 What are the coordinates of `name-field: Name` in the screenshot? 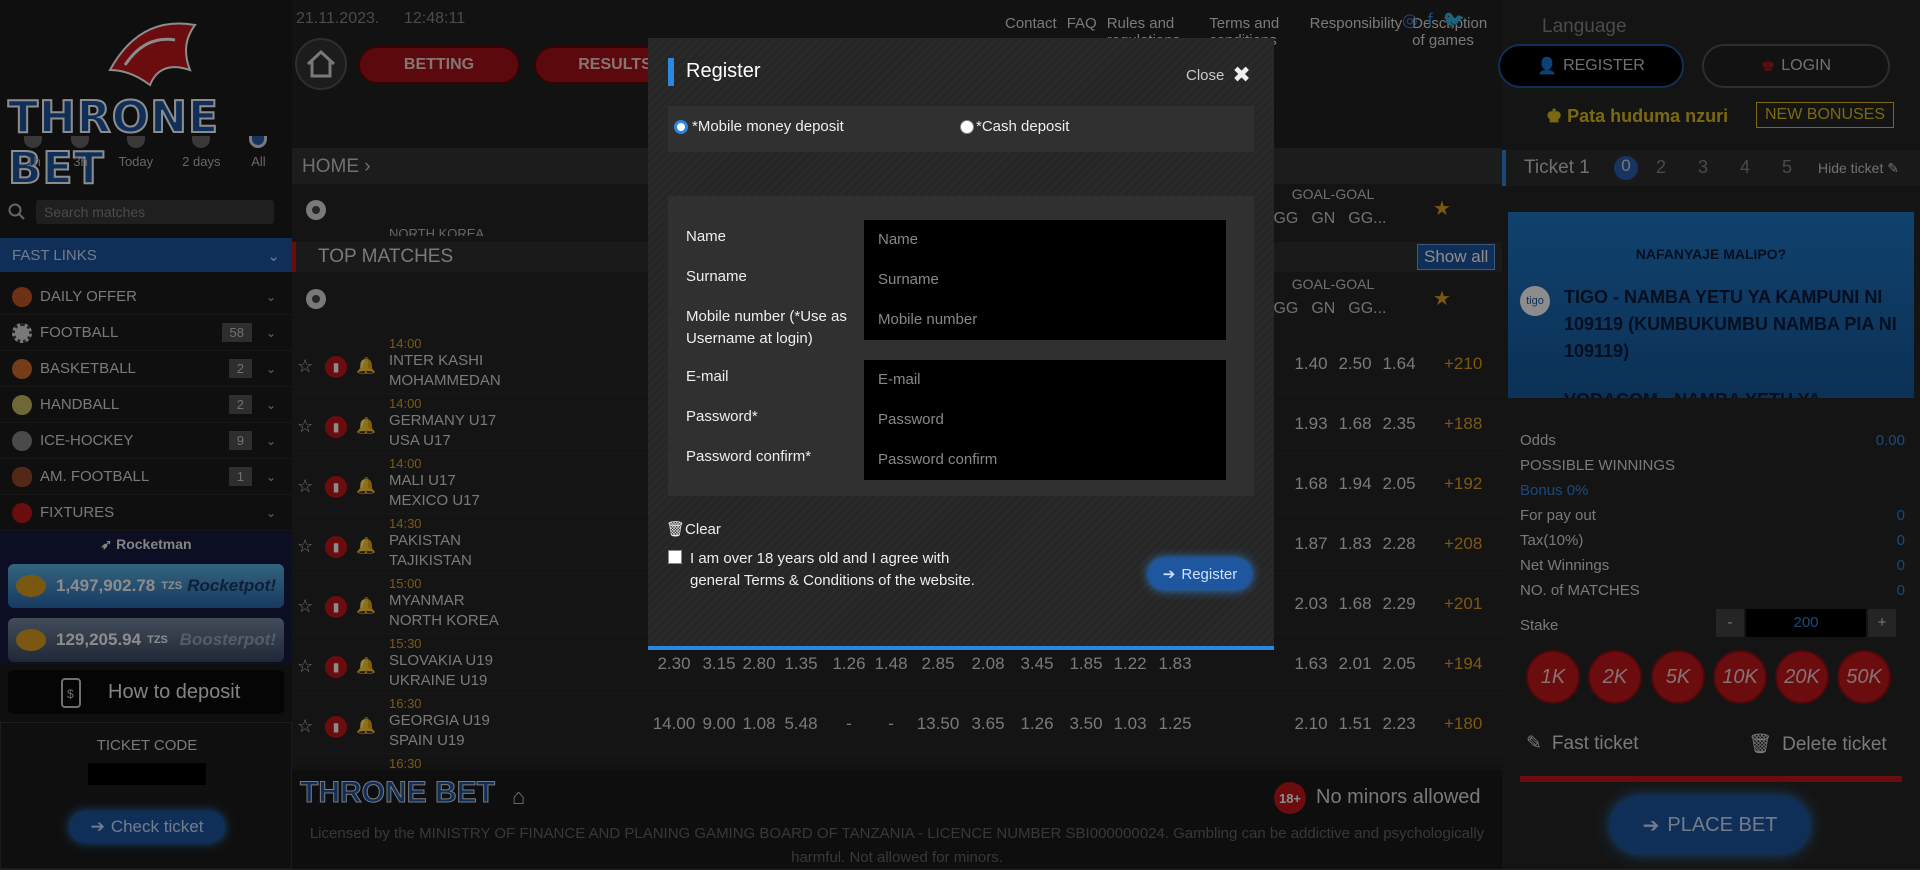 It's located at (1045, 240).